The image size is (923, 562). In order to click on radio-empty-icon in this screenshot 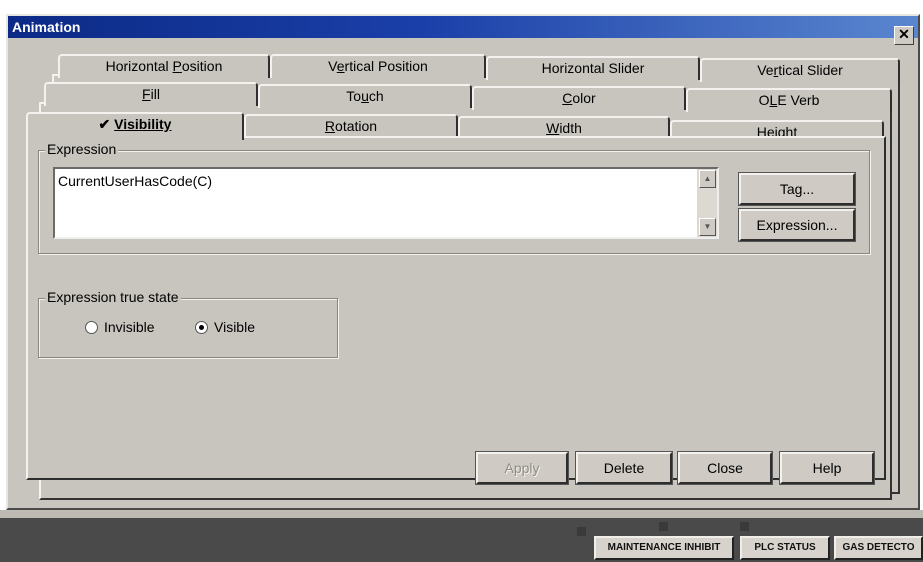, I will do `click(91, 327)`.